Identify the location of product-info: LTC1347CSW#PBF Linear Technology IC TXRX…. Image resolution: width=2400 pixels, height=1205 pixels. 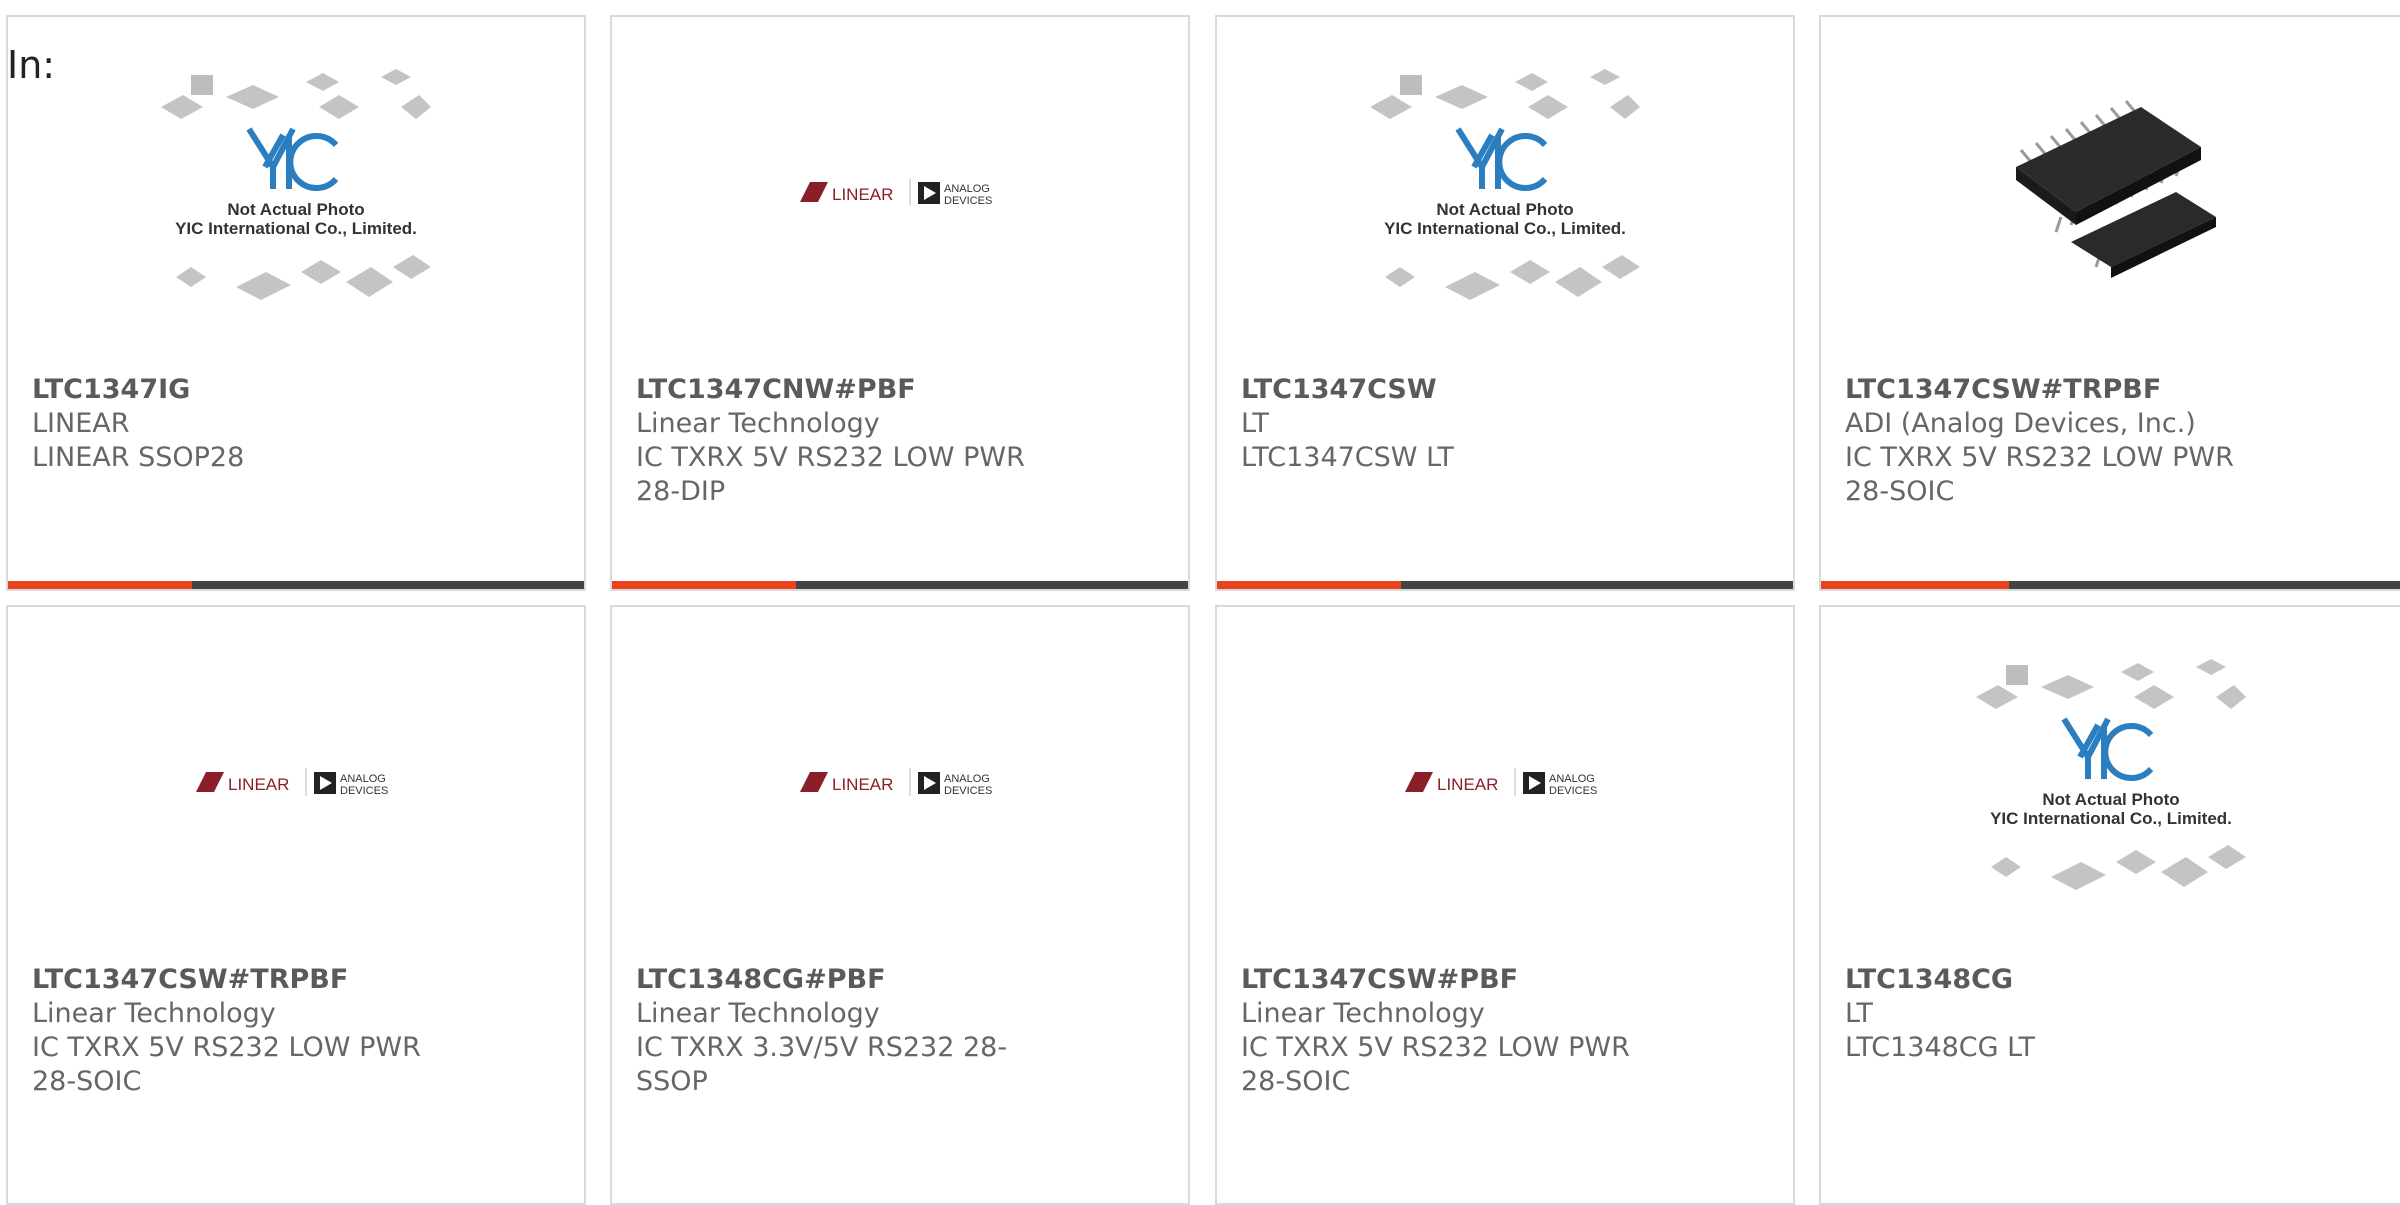
(1456, 1031).